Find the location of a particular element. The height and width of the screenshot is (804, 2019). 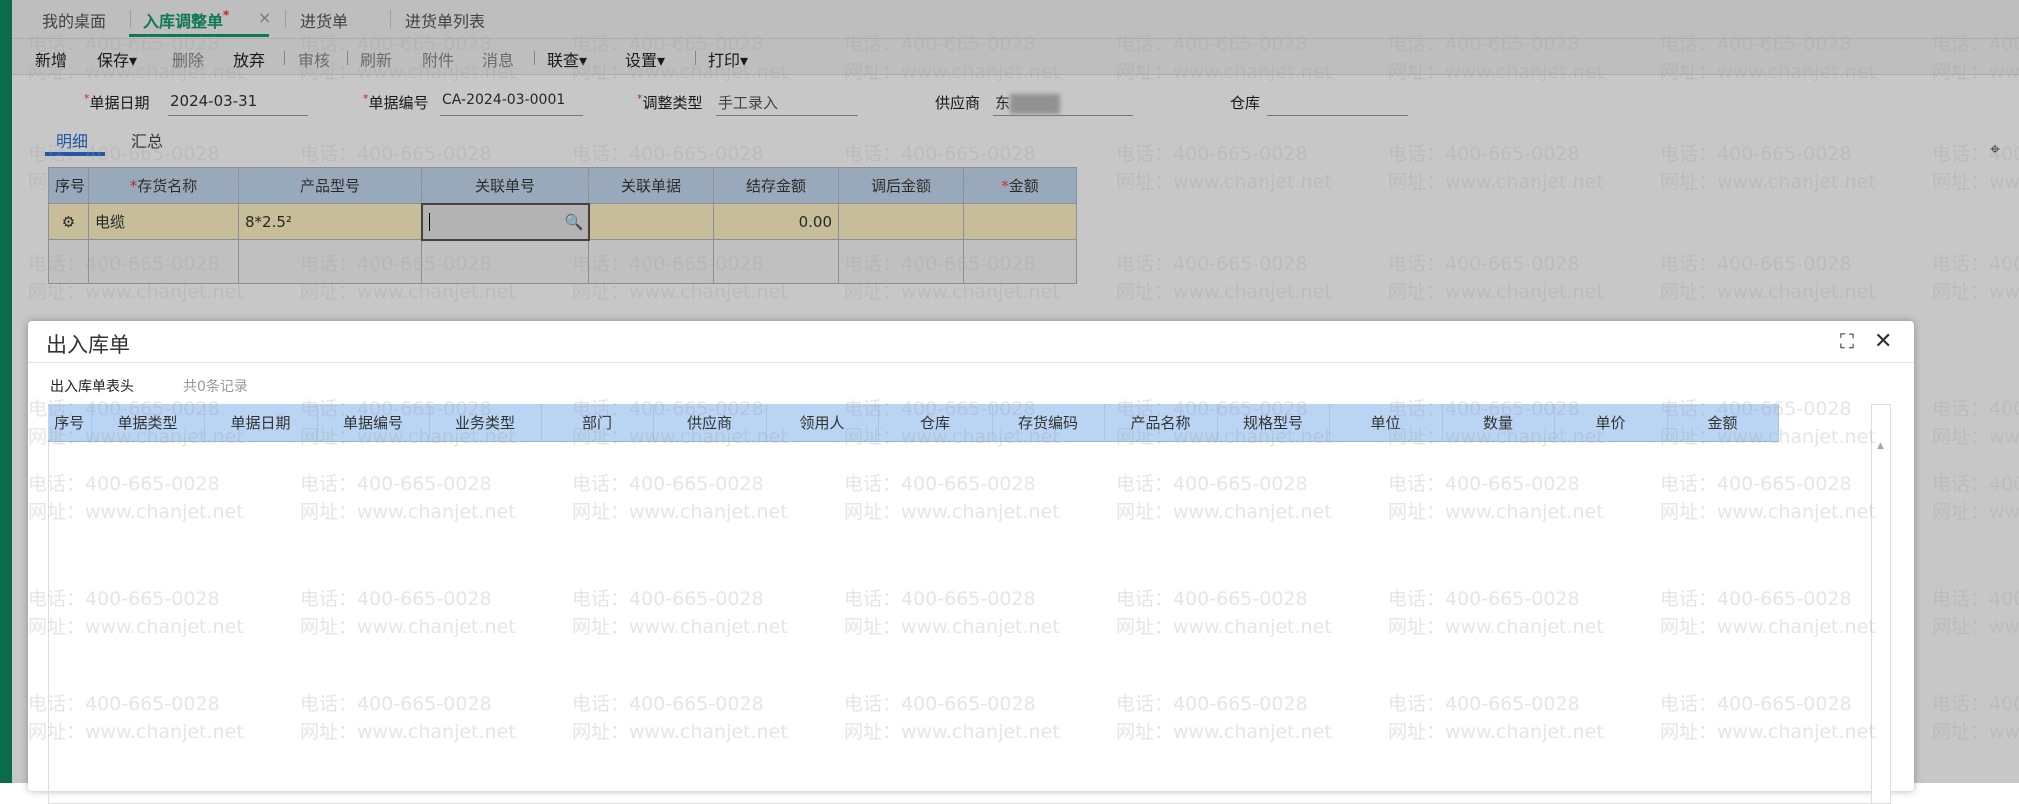

section-title: 出入库单表头 is located at coordinates (92, 387).